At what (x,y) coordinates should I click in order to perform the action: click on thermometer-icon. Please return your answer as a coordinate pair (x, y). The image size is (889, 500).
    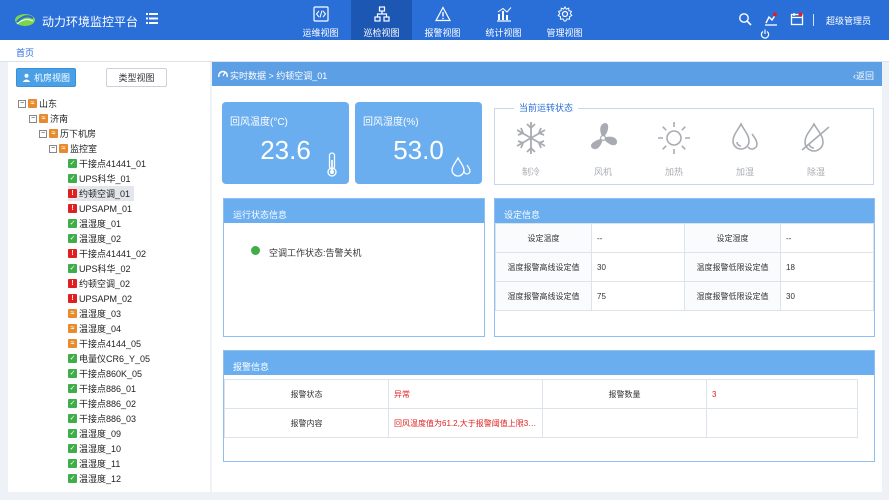
    Looking at the image, I should click on (332, 164).